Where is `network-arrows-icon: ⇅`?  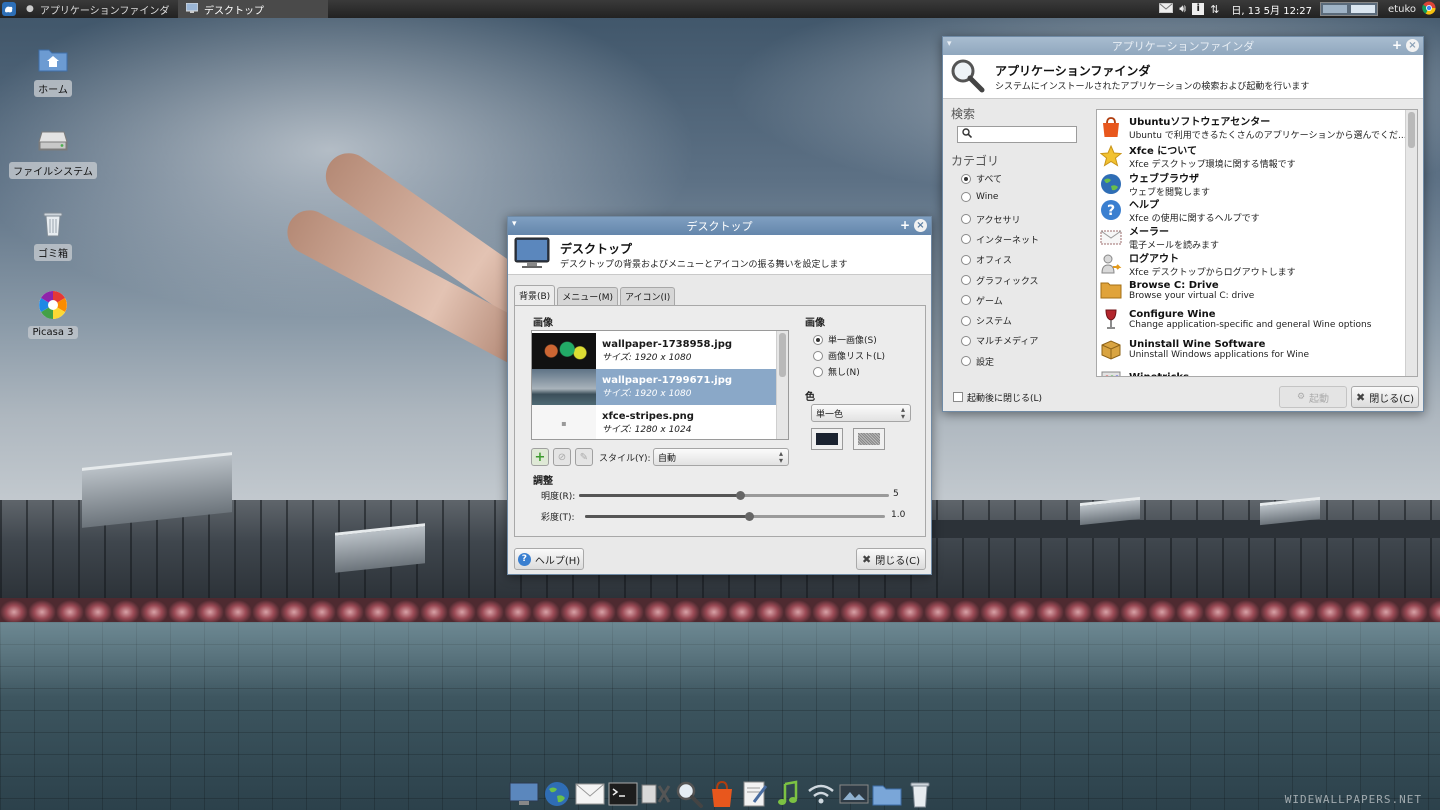 network-arrows-icon: ⇅ is located at coordinates (1214, 9).